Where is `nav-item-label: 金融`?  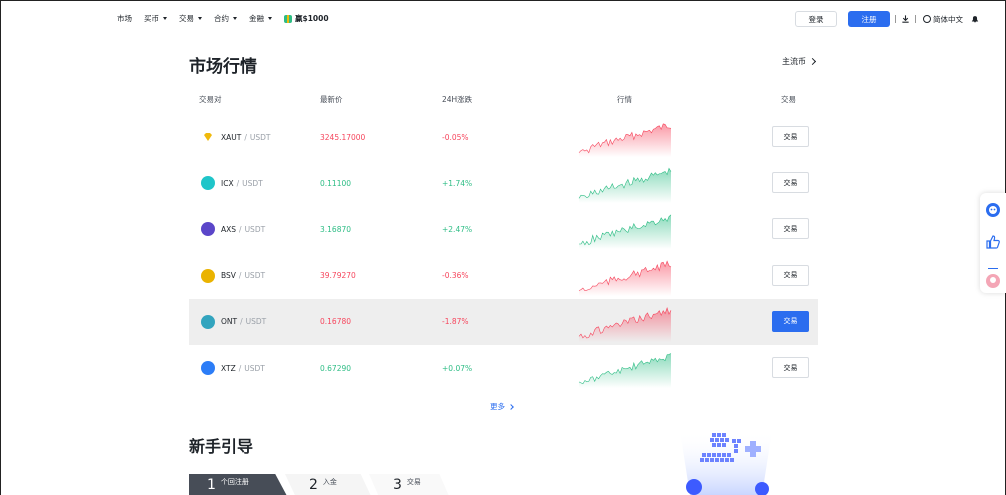
nav-item-label: 金融 is located at coordinates (256, 18).